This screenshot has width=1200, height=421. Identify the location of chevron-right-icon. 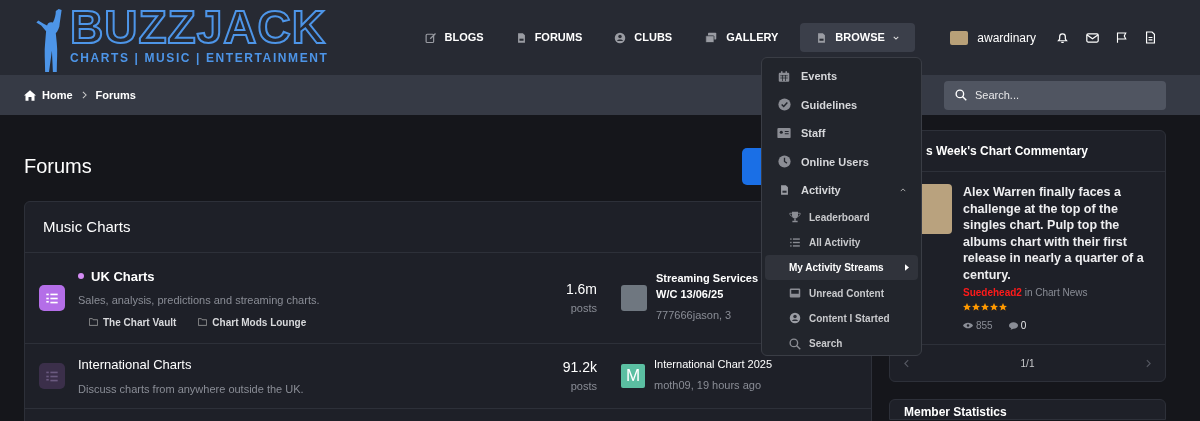
(84, 95).